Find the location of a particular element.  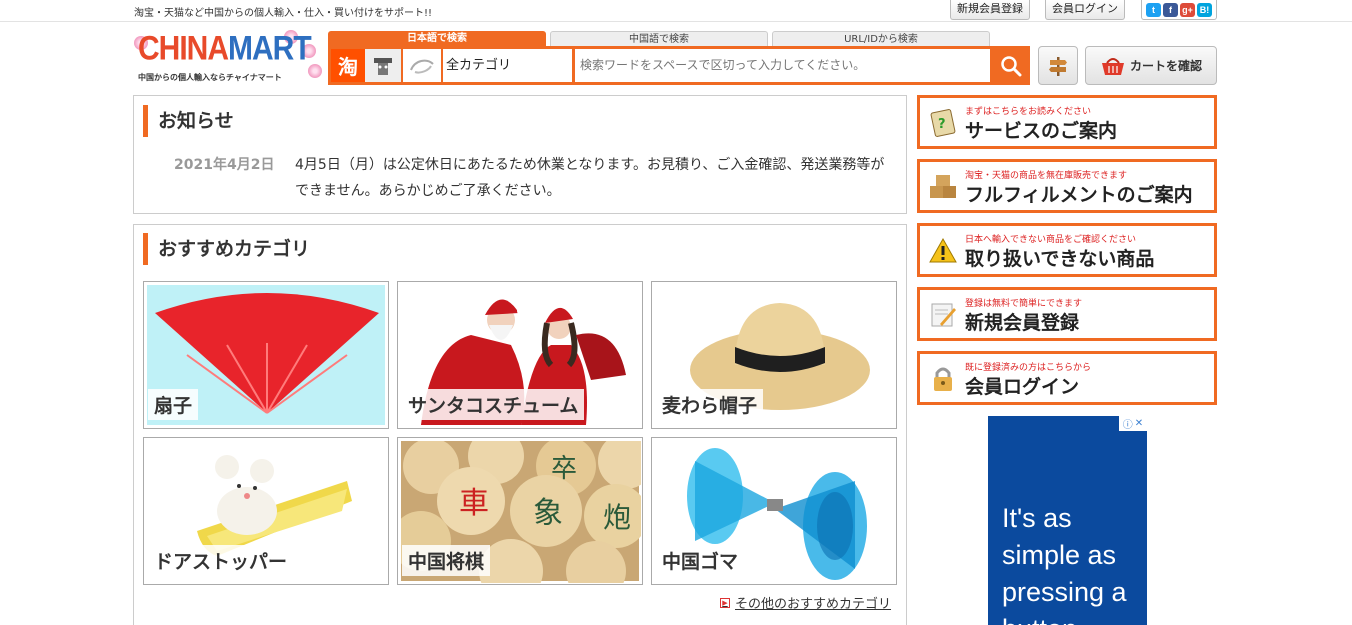

sidebar-fulfillment-guide: 淘宝・天猫の商品を無在庫販売できます フルフィルメントのご案内 is located at coordinates (1067, 186).